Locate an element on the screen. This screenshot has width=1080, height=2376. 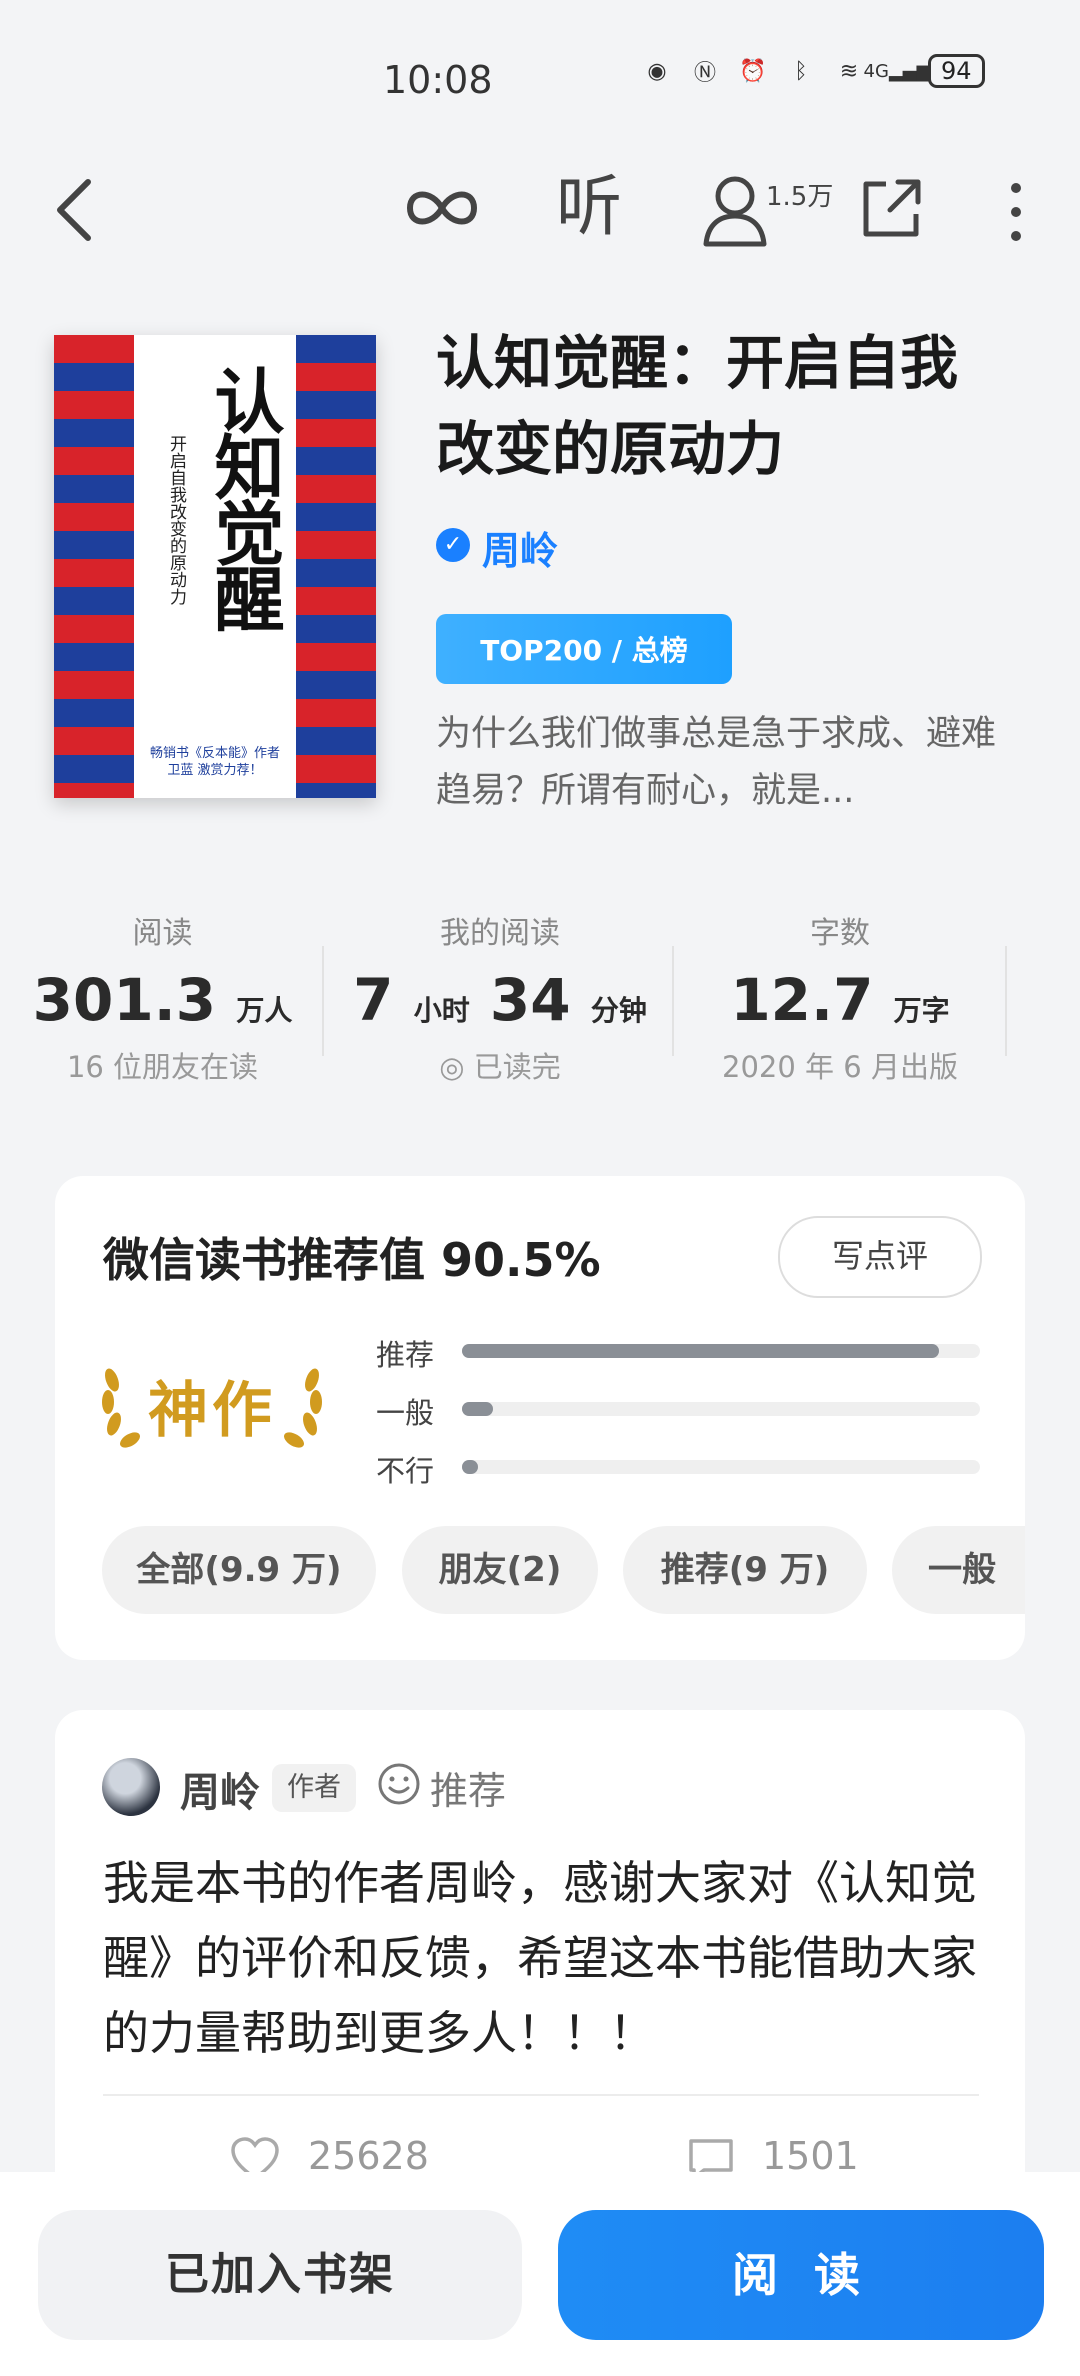
battery-icon: 94 is located at coordinates (956, 71).